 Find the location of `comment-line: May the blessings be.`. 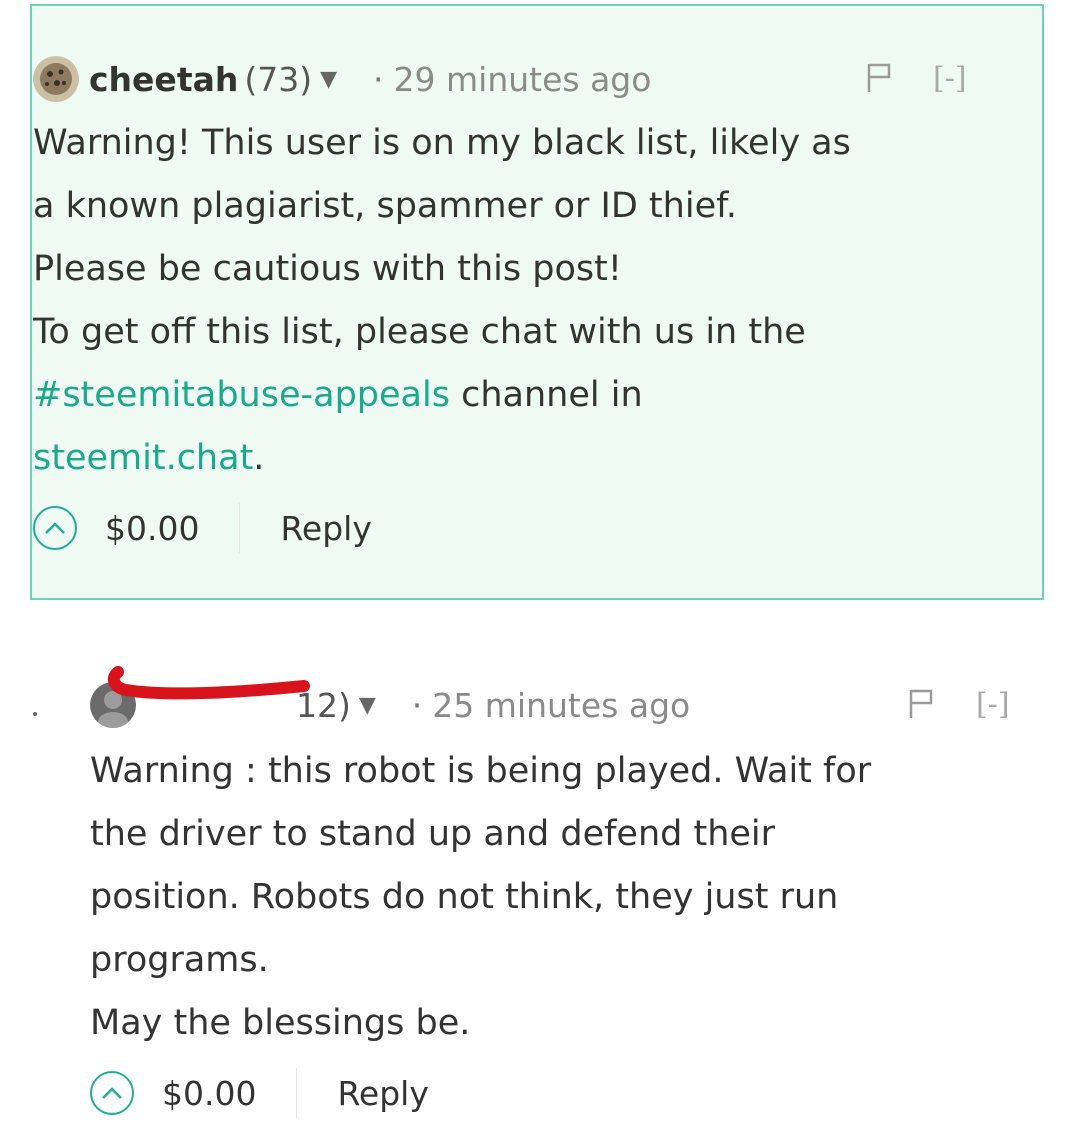

comment-line: May the blessings be. is located at coordinates (280, 1023).